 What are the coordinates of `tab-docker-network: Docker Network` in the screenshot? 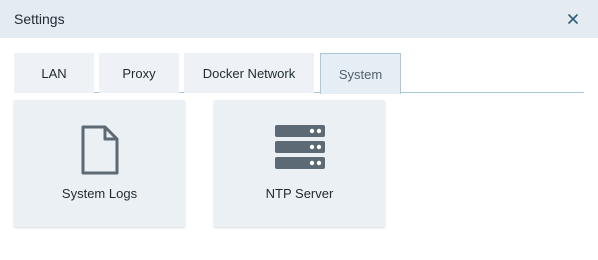 It's located at (249, 73).